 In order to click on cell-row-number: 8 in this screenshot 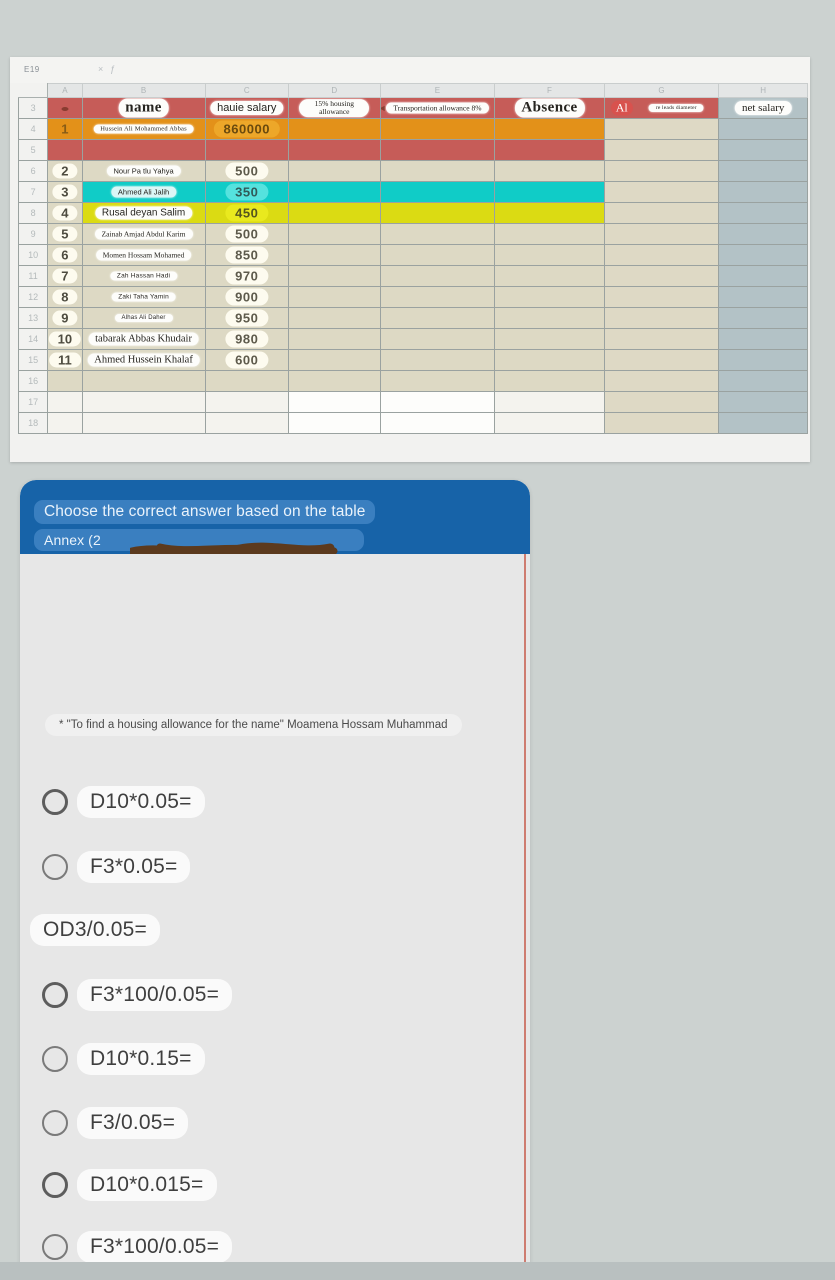, I will do `click(65, 297)`.